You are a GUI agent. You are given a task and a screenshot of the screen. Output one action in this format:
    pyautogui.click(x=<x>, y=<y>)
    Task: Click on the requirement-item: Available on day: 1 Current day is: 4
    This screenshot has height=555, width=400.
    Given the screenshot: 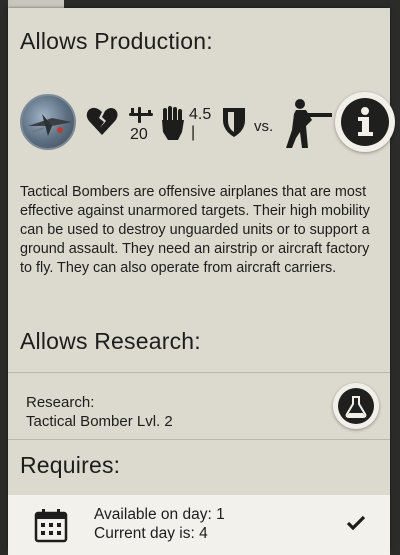 What is the action you would take?
    pyautogui.click(x=199, y=525)
    